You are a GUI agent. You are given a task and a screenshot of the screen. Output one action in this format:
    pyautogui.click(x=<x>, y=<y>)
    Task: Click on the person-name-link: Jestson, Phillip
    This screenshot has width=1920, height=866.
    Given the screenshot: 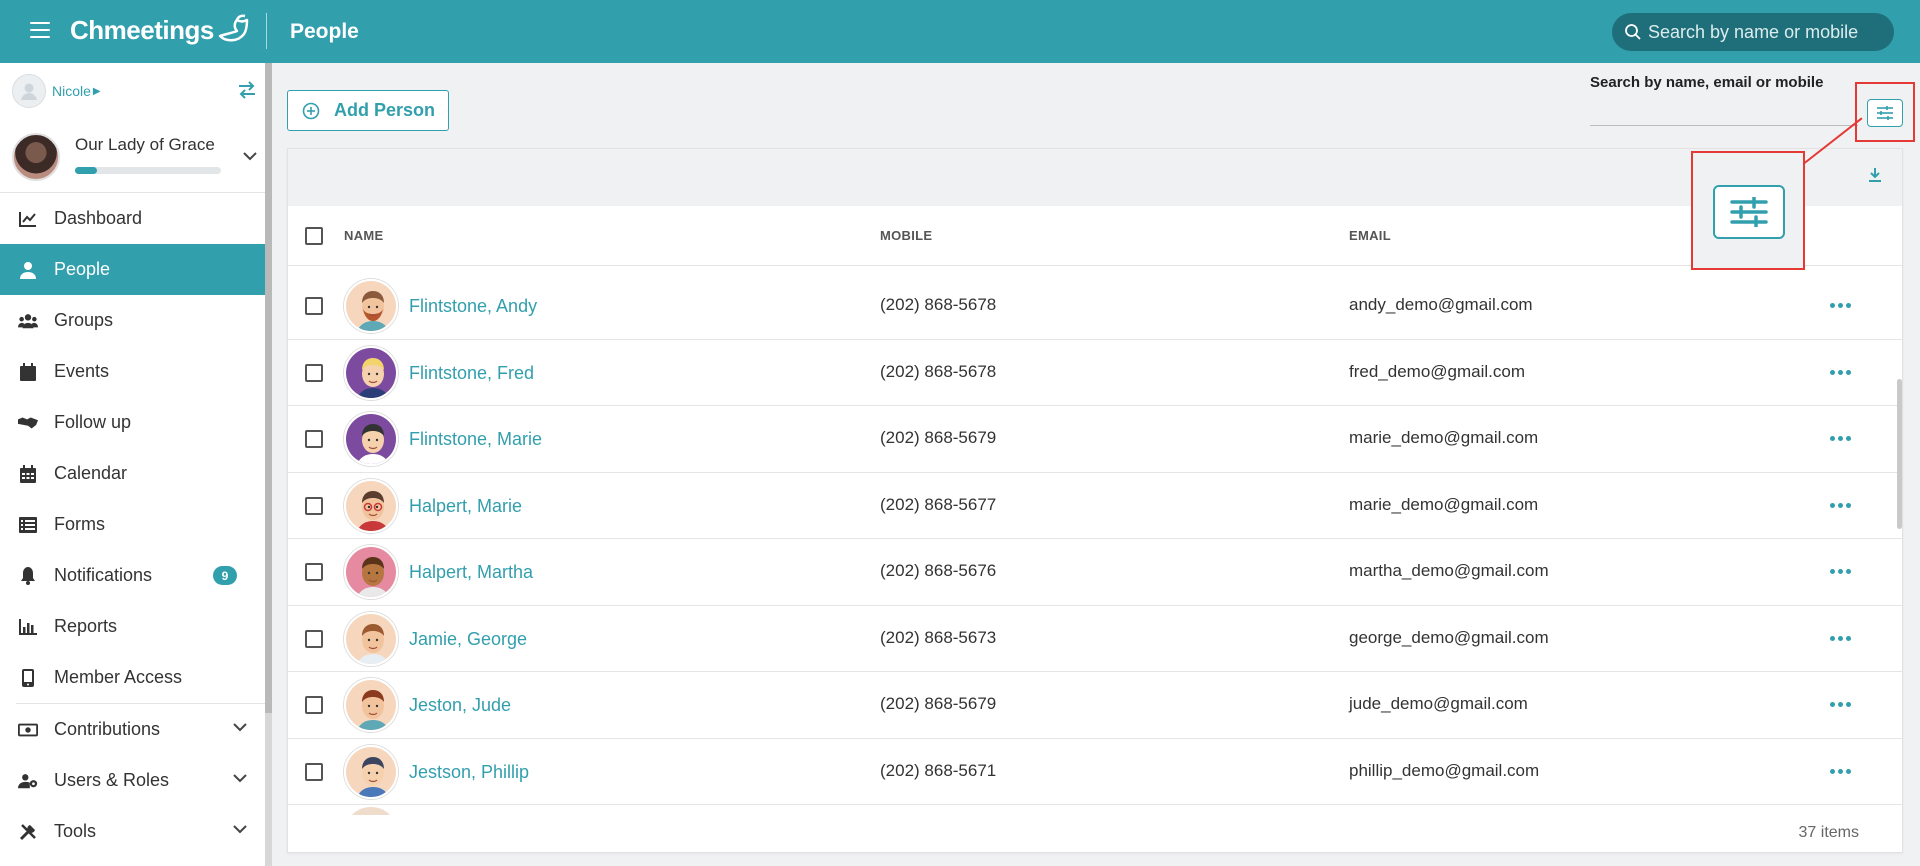 What is the action you would take?
    pyautogui.click(x=469, y=772)
    